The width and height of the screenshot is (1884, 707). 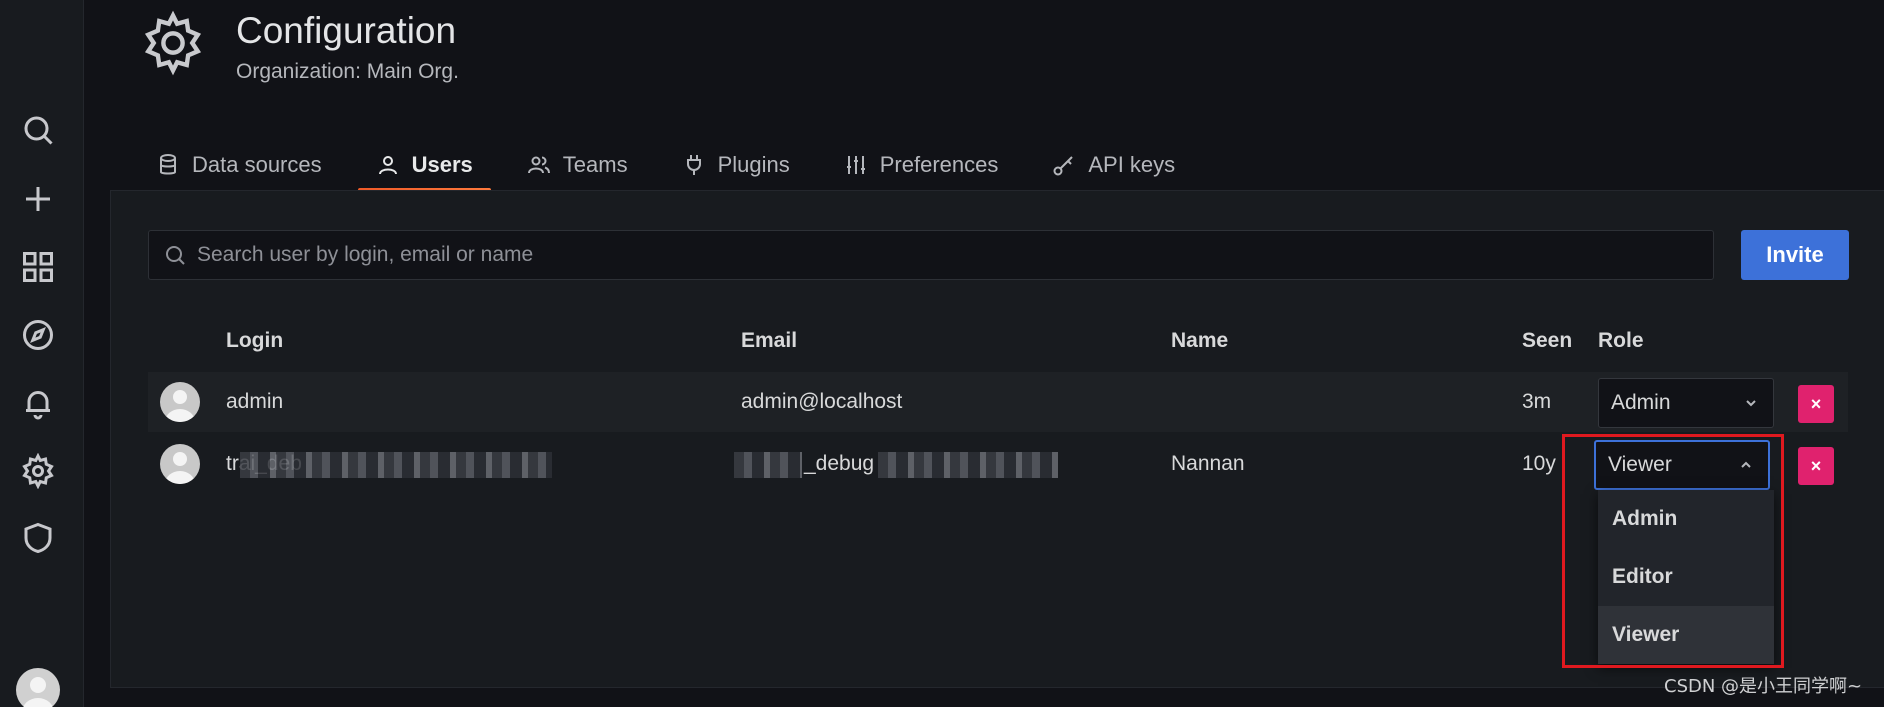 What do you see at coordinates (1537, 401) in the screenshot?
I see `user-seen: 3m` at bounding box center [1537, 401].